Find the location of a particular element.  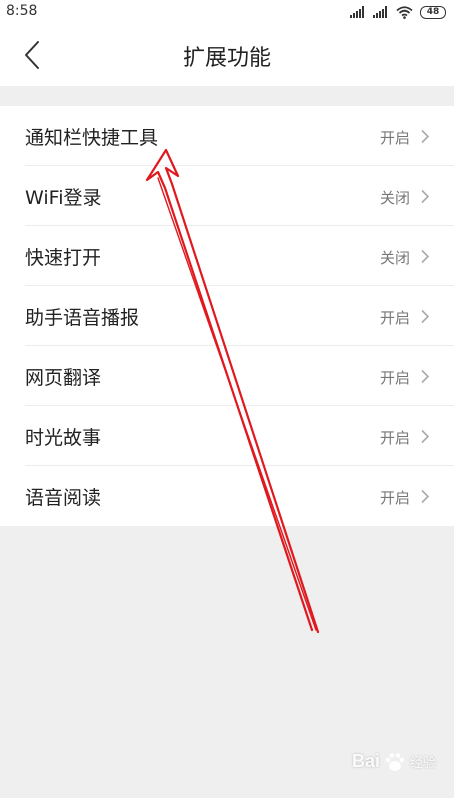

settings-row-web-translate: 网页翻译 开启 is located at coordinates (227, 376).